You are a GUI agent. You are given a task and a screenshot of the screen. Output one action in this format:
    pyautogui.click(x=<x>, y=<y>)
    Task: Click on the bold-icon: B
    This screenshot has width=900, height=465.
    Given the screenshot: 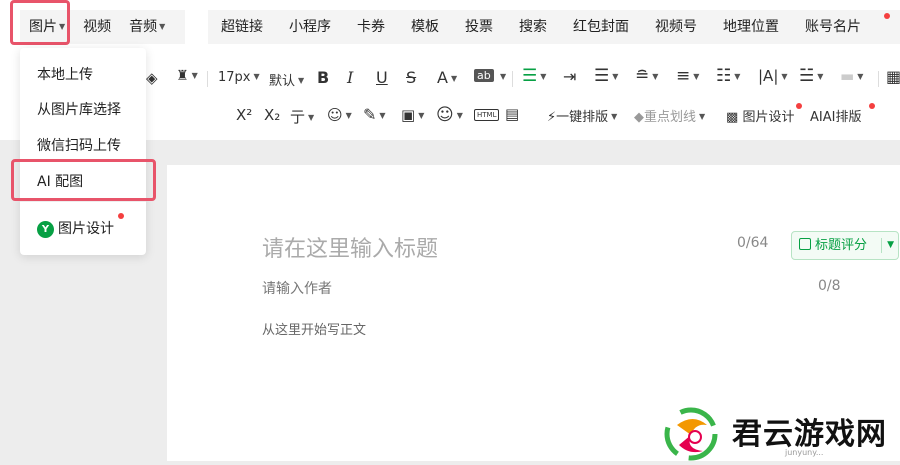 What is the action you would take?
    pyautogui.click(x=323, y=77)
    